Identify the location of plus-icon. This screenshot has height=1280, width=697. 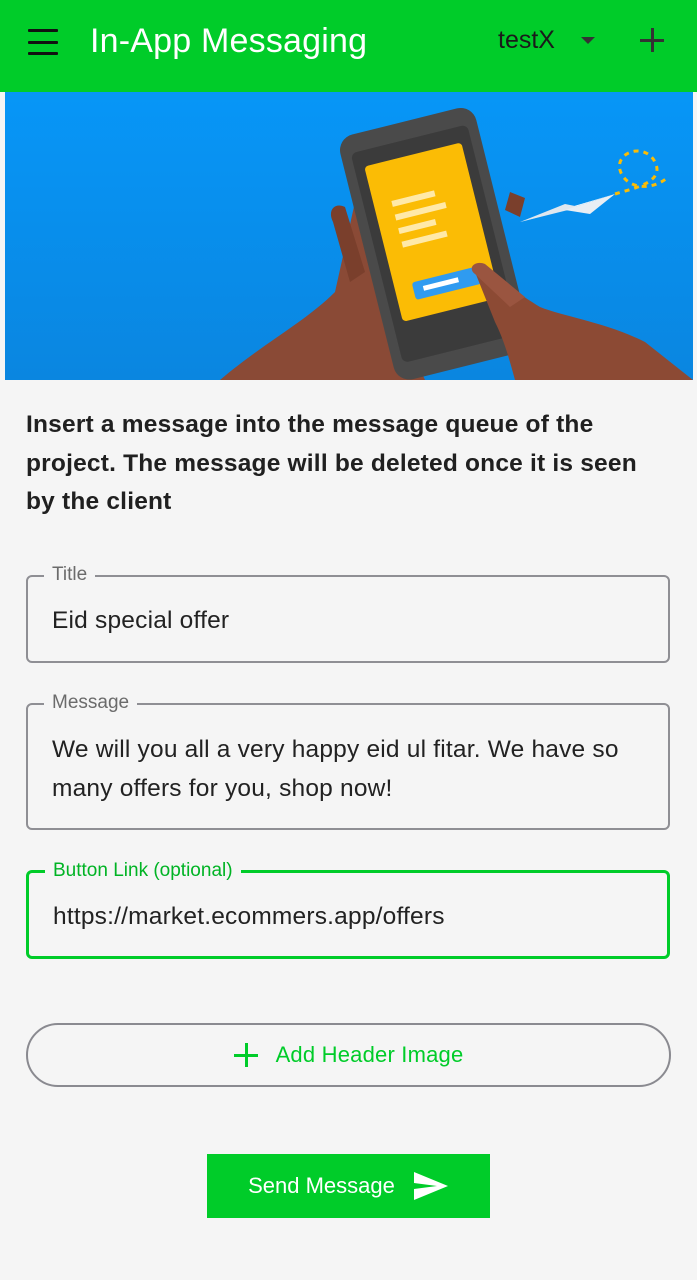
(245, 1055).